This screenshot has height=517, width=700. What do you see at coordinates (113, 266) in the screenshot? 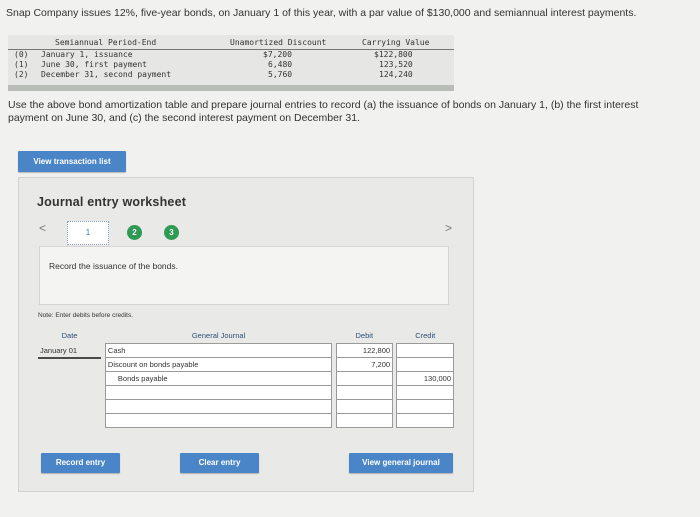
I see `instruction-text: Record the issuance of the bonds.` at bounding box center [113, 266].